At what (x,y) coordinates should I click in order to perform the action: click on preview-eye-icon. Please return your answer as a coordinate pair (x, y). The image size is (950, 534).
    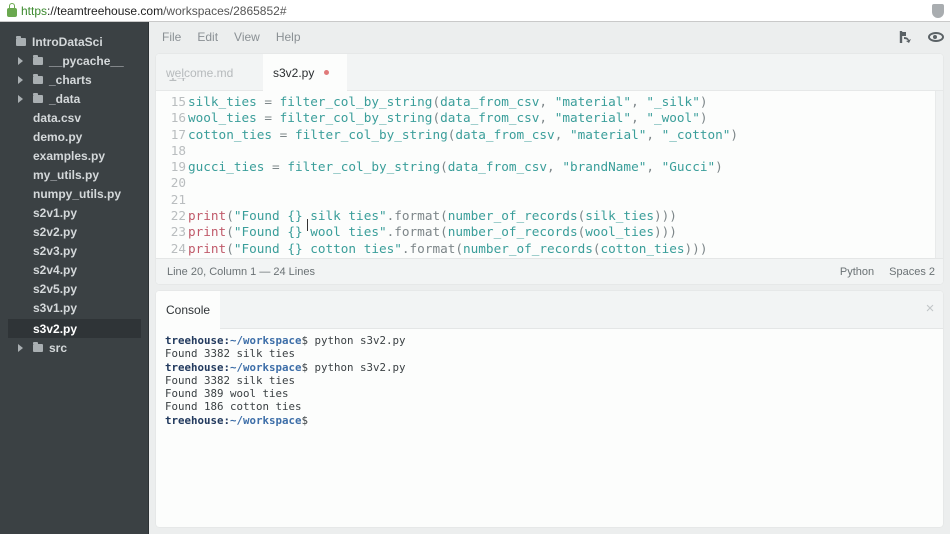
    Looking at the image, I should click on (936, 37).